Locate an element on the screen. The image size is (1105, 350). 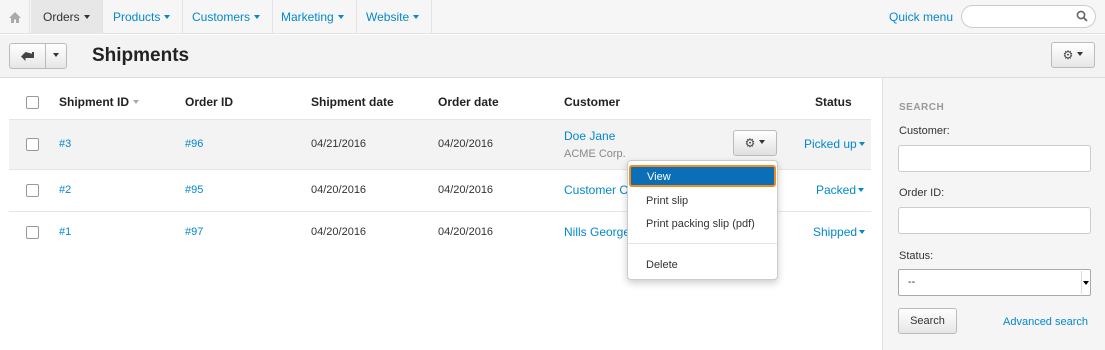
sidebar-title: SEARCH is located at coordinates (922, 107).